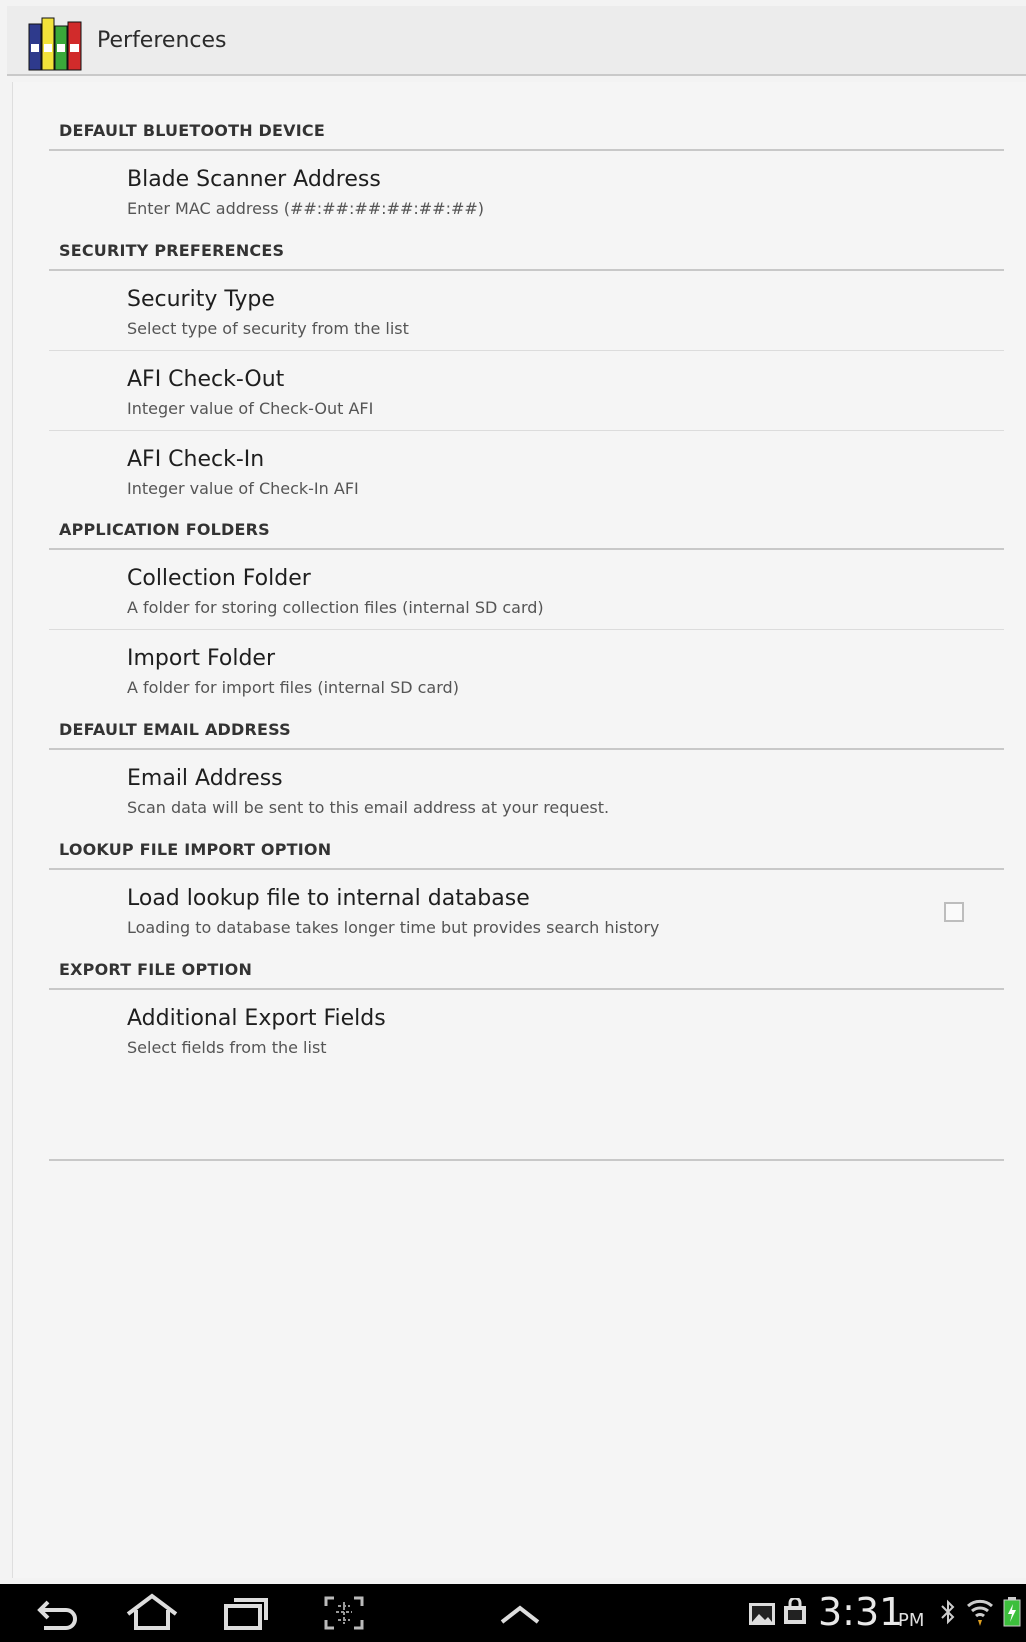 The height and width of the screenshot is (1642, 1026). I want to click on shopping-bag-icon, so click(795, 1613).